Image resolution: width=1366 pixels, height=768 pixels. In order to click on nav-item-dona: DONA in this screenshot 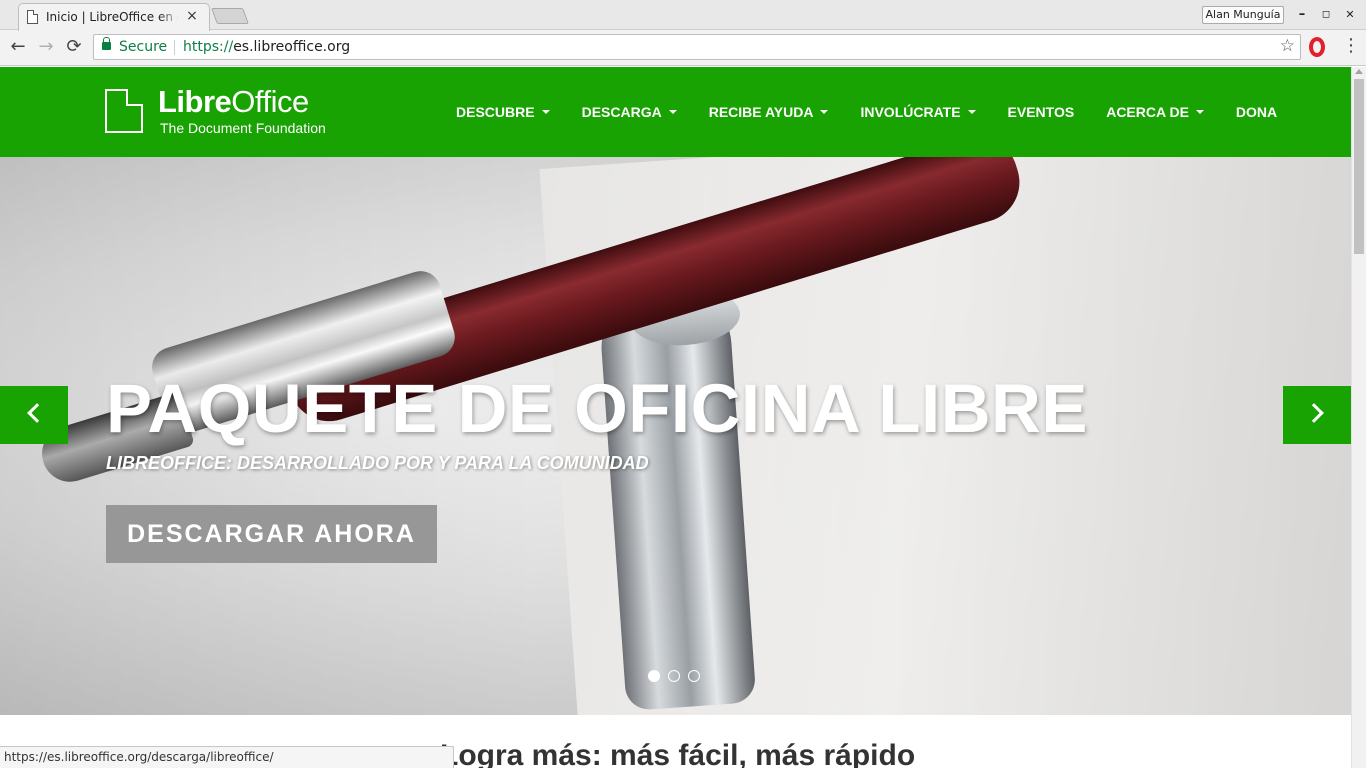, I will do `click(1256, 112)`.